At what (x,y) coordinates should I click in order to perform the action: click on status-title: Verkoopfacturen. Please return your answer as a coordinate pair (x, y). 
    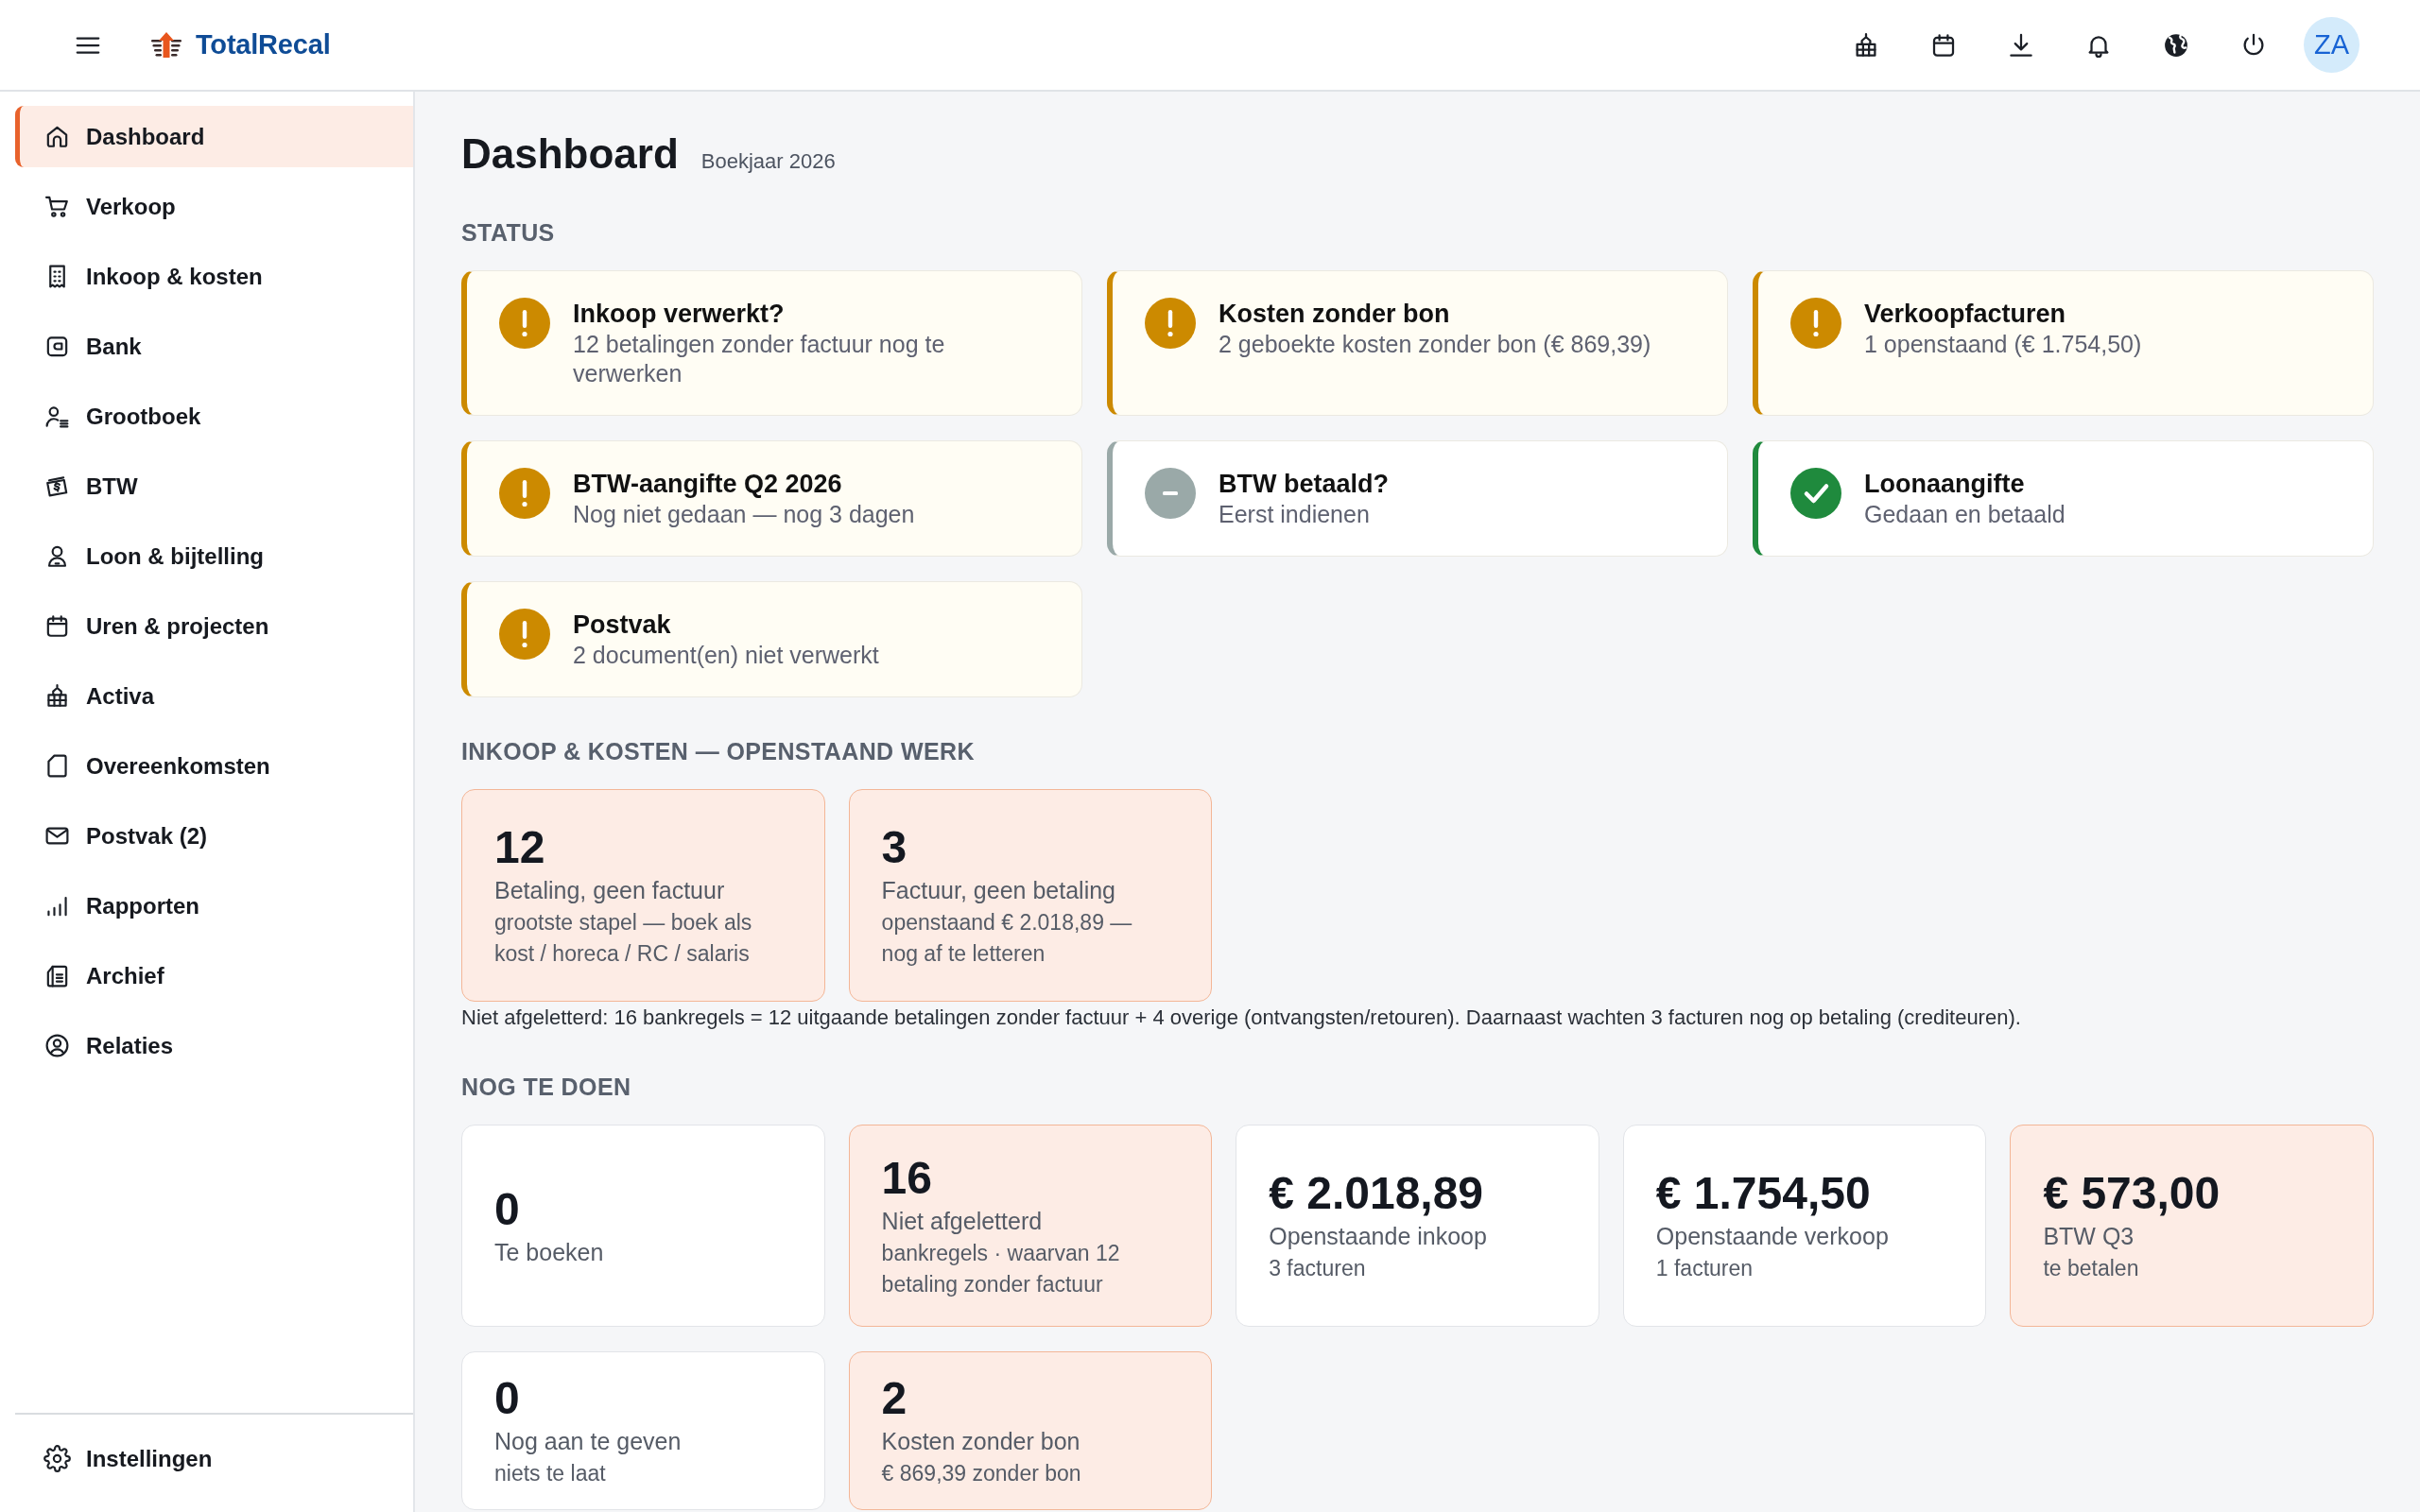
    Looking at the image, I should click on (1965, 314).